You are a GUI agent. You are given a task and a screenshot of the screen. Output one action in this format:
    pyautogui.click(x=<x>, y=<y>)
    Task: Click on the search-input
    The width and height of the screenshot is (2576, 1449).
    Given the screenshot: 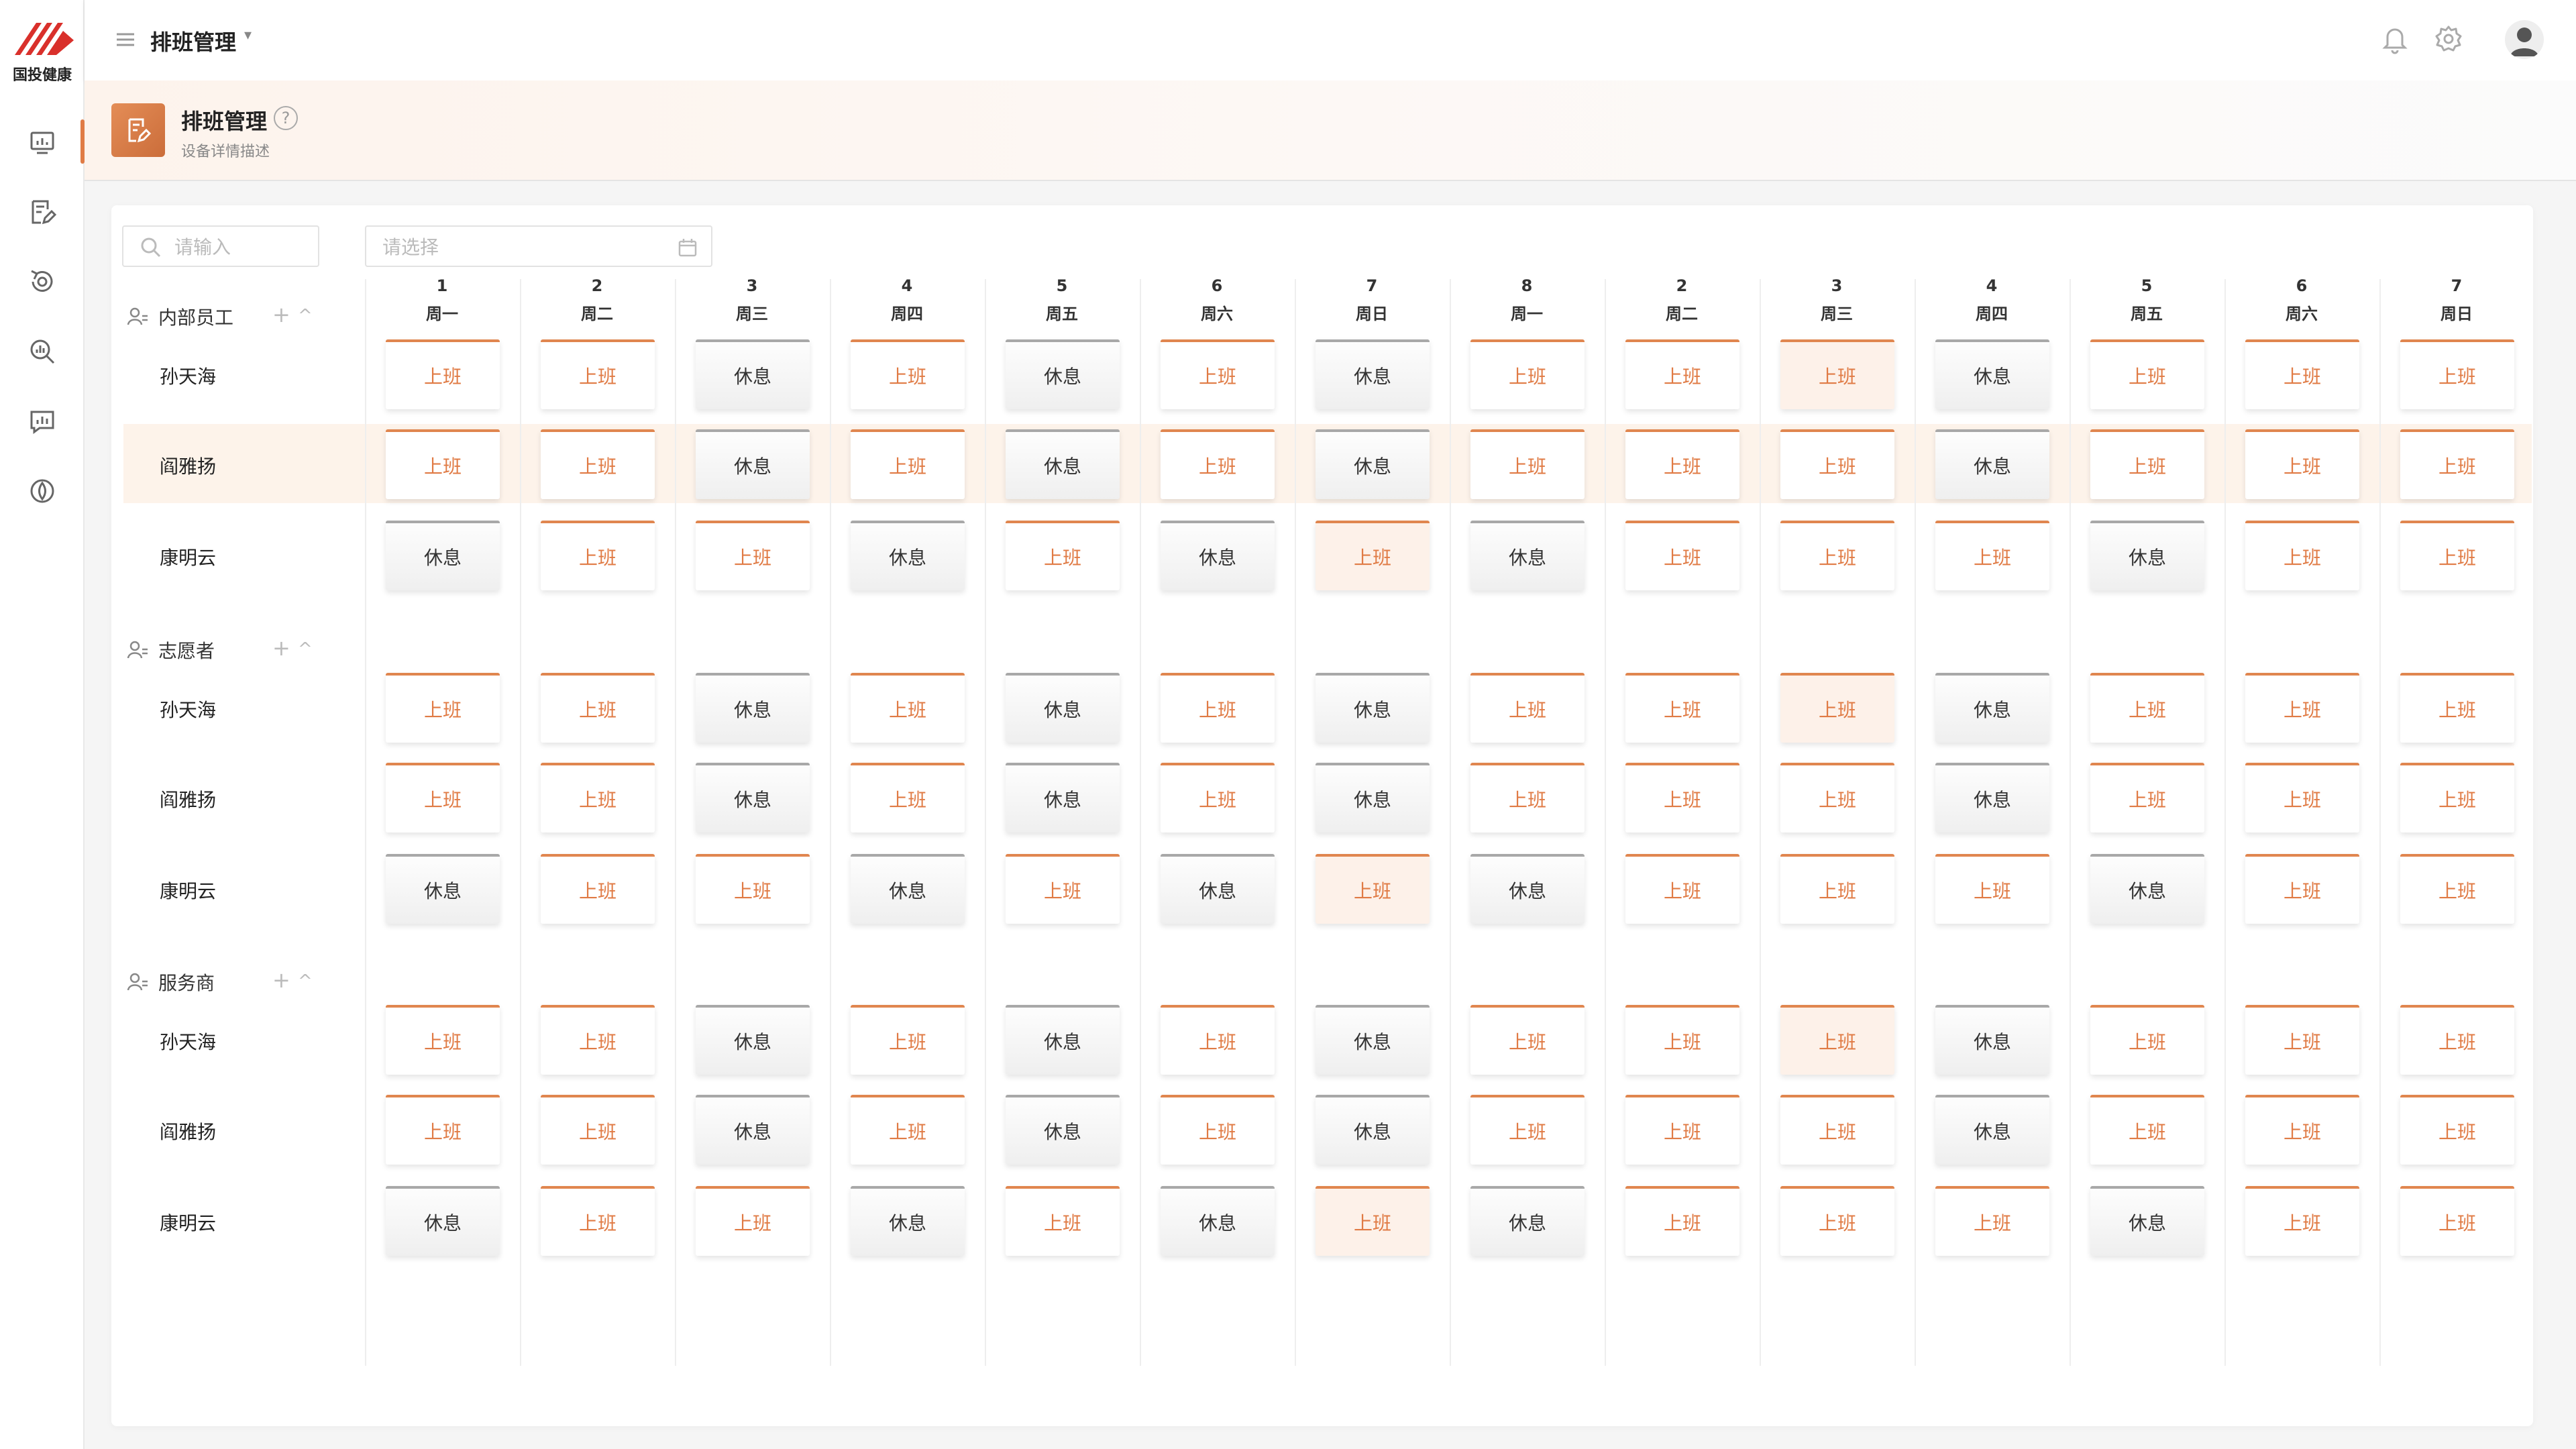 What is the action you would take?
    pyautogui.click(x=241, y=247)
    